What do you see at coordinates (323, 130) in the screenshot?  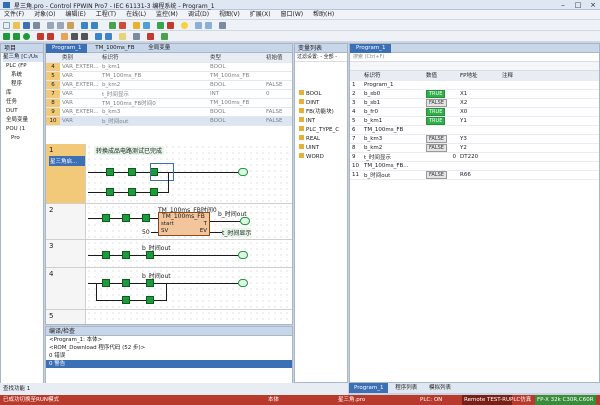 I see `type-item: PLC_TYPE_C` at bounding box center [323, 130].